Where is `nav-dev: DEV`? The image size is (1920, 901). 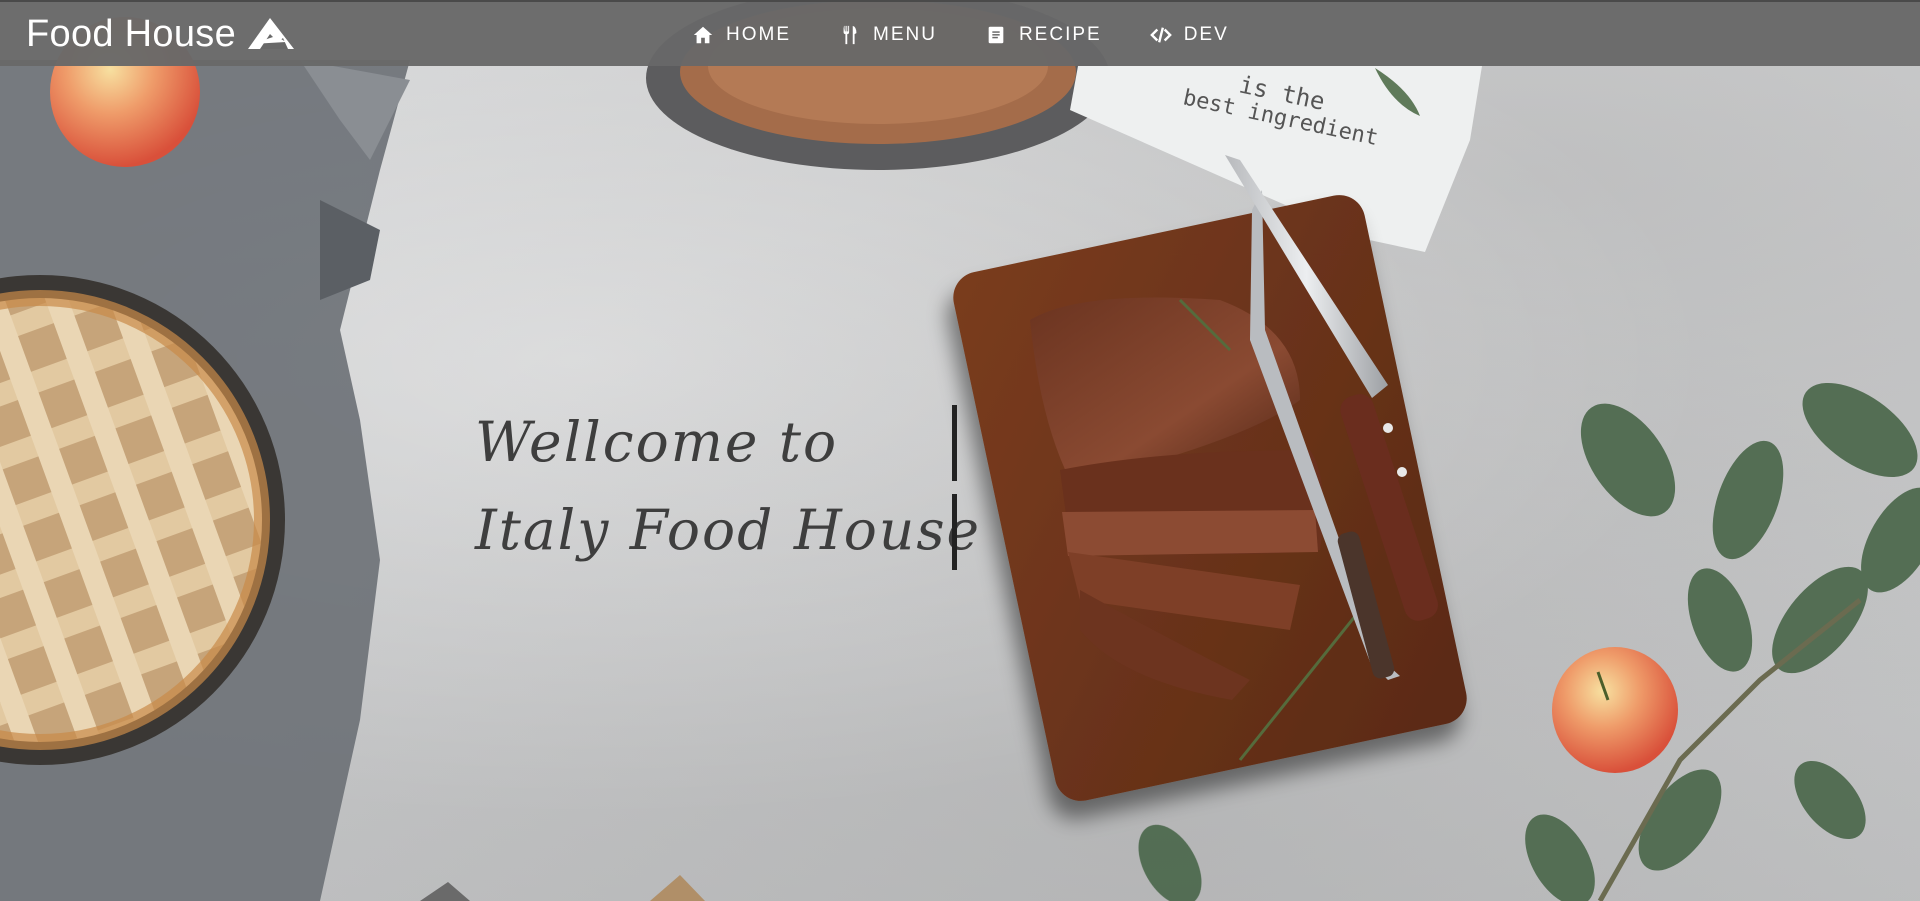
nav-dev: DEV is located at coordinates (1189, 35).